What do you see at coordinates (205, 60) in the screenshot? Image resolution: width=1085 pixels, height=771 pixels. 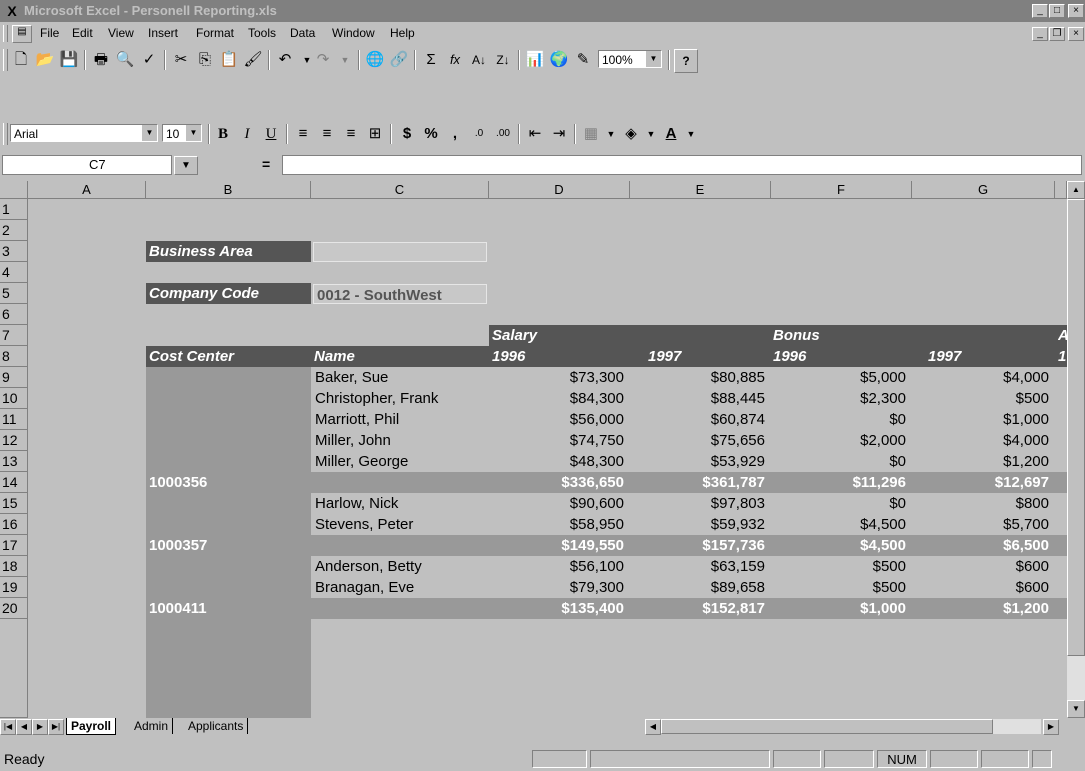 I see `copy-icon: ⎘` at bounding box center [205, 60].